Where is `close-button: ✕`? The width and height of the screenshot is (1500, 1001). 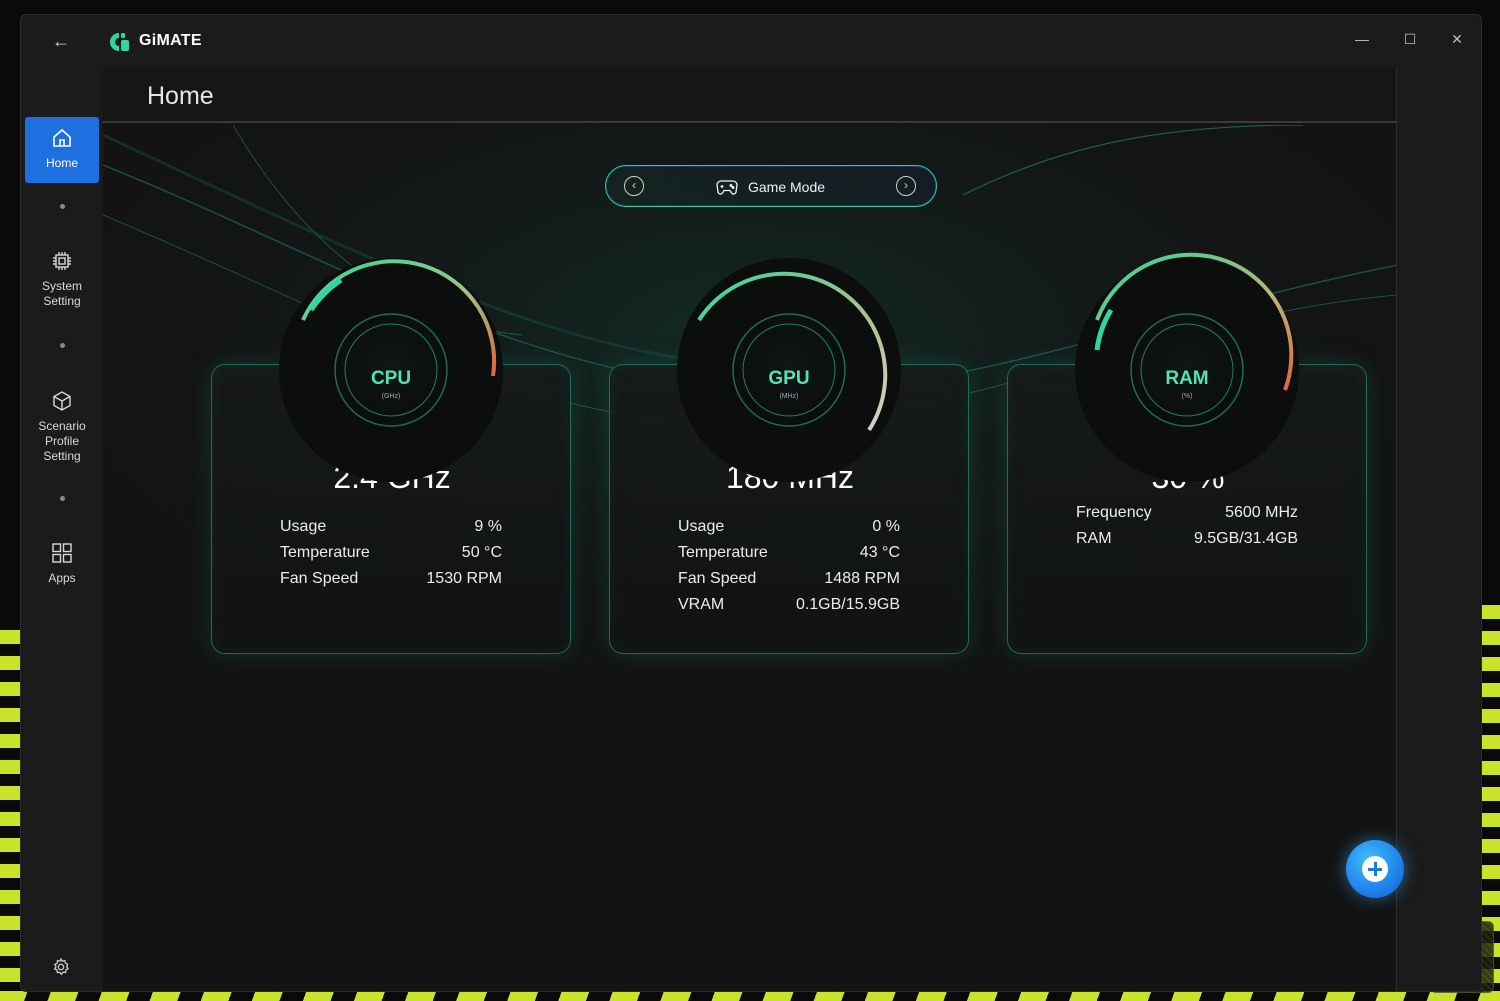 close-button: ✕ is located at coordinates (1457, 39).